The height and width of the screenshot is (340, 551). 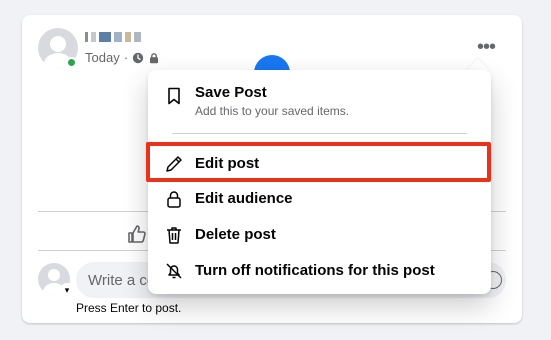 I want to click on trash-icon, so click(x=174, y=235).